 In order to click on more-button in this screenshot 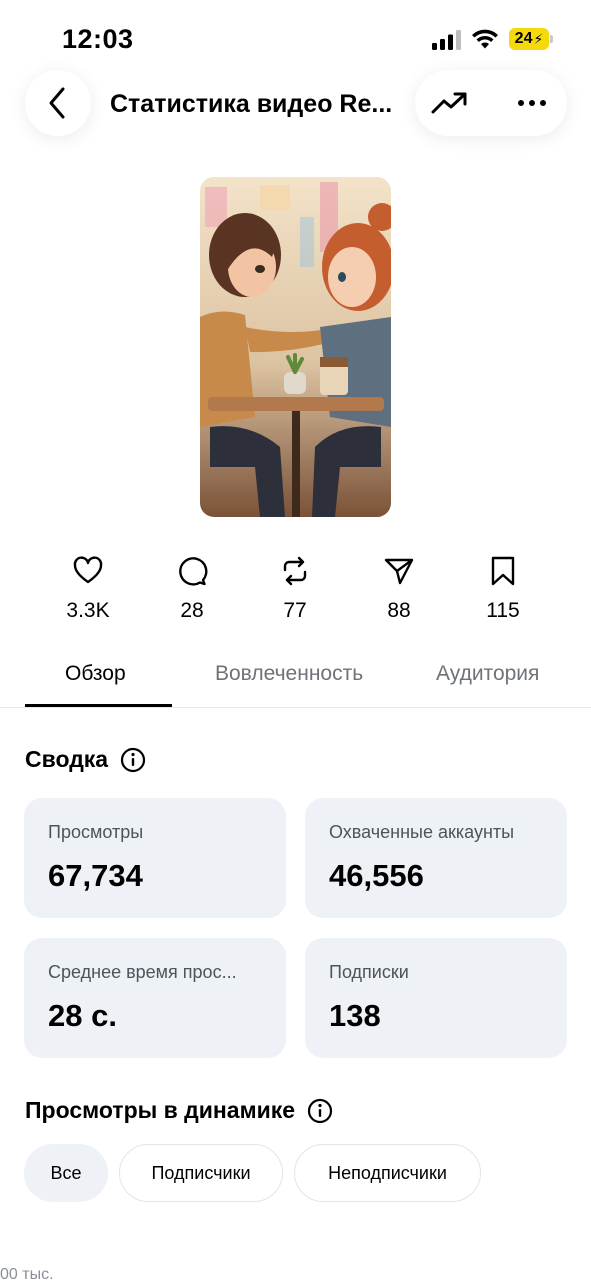, I will do `click(532, 103)`.